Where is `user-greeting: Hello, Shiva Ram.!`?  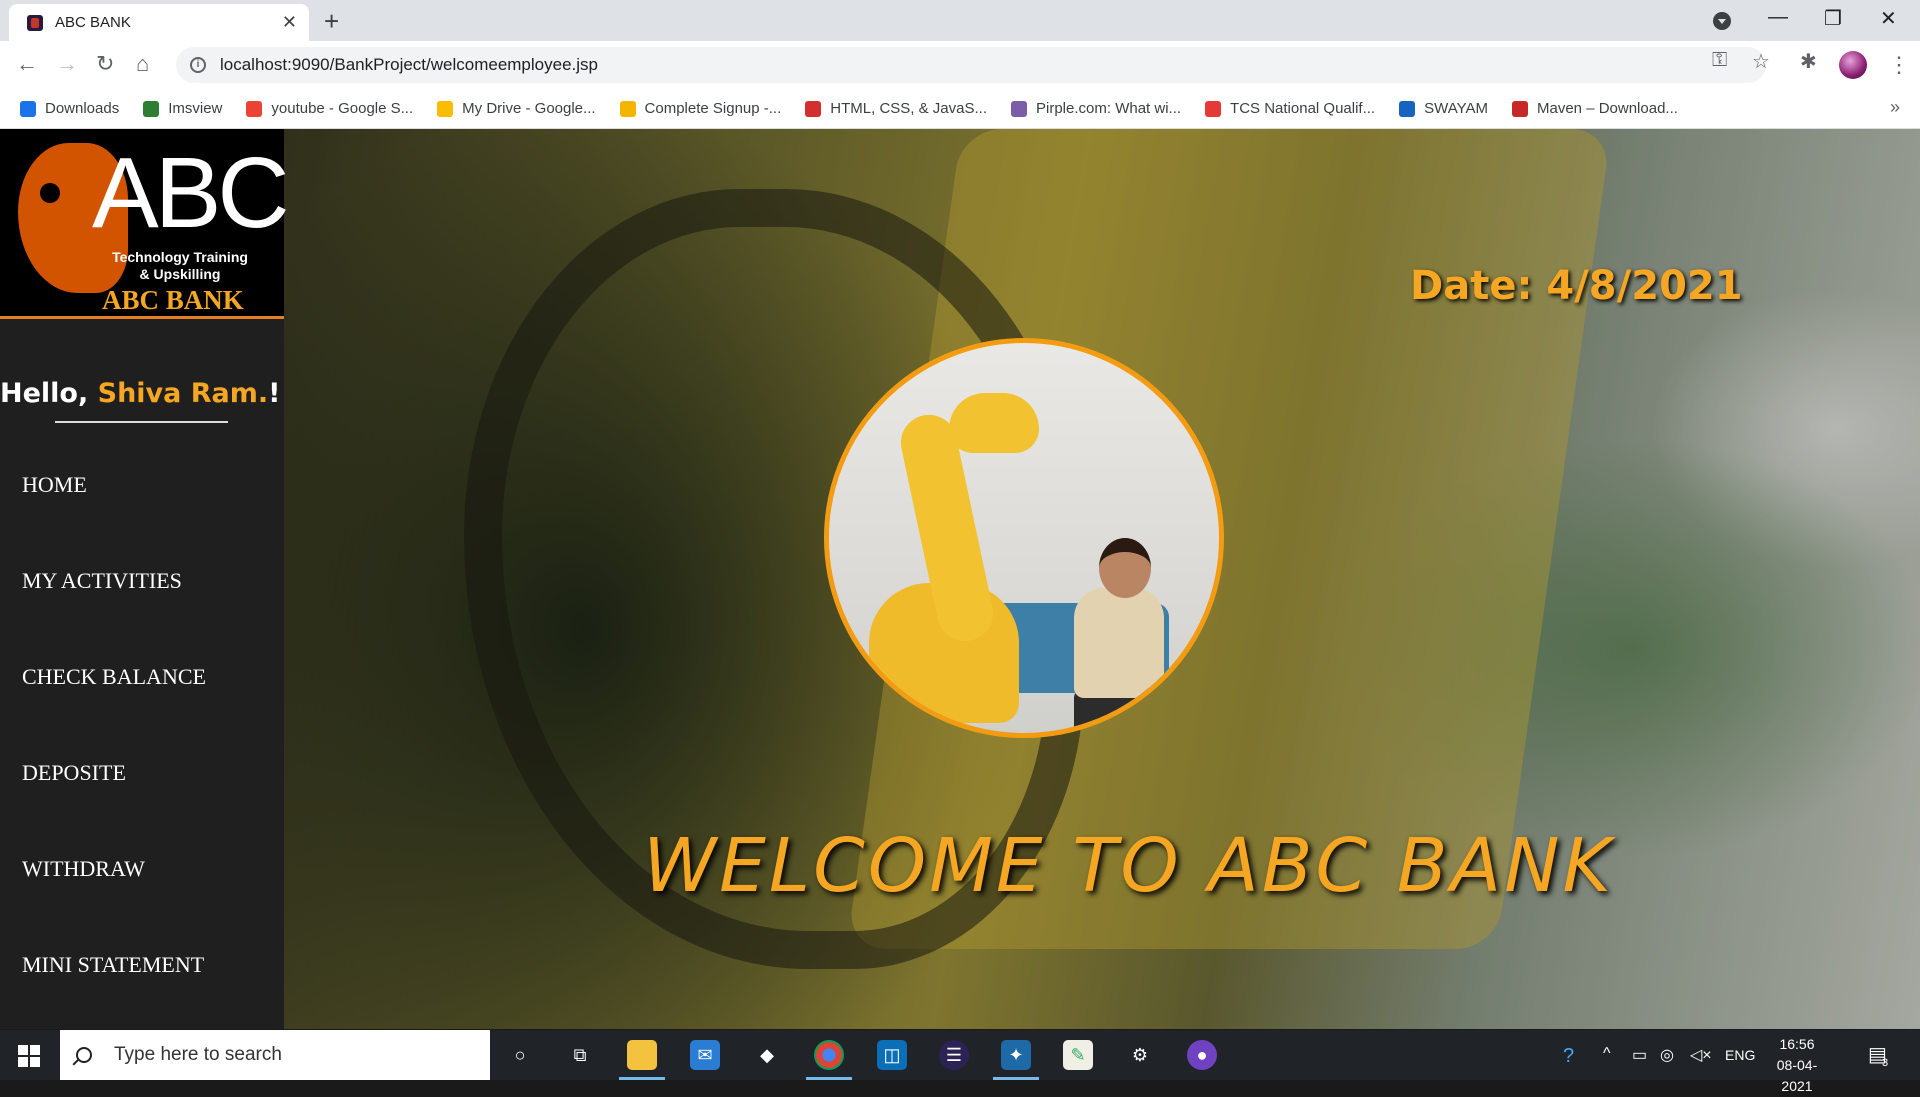 user-greeting: Hello, Shiva Ram.! is located at coordinates (140, 393).